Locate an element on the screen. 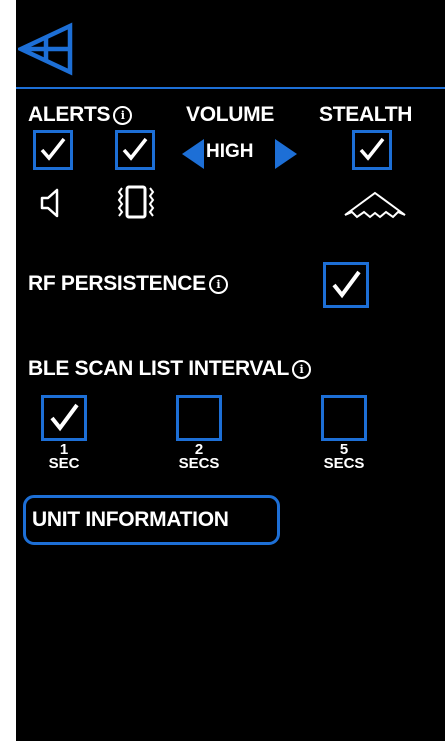 This screenshot has height=741, width=445. rf-persistence-label: RF PERSISTENCE i is located at coordinates (128, 284).